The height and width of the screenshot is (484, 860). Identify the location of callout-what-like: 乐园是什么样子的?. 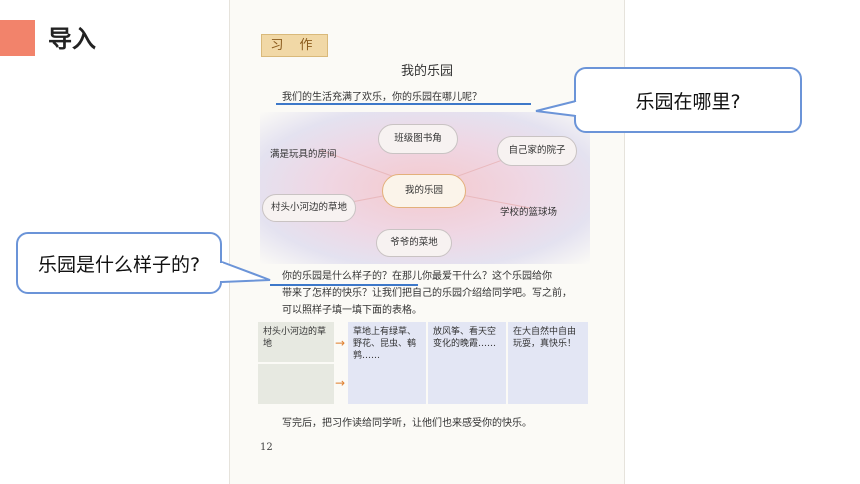
(143, 263).